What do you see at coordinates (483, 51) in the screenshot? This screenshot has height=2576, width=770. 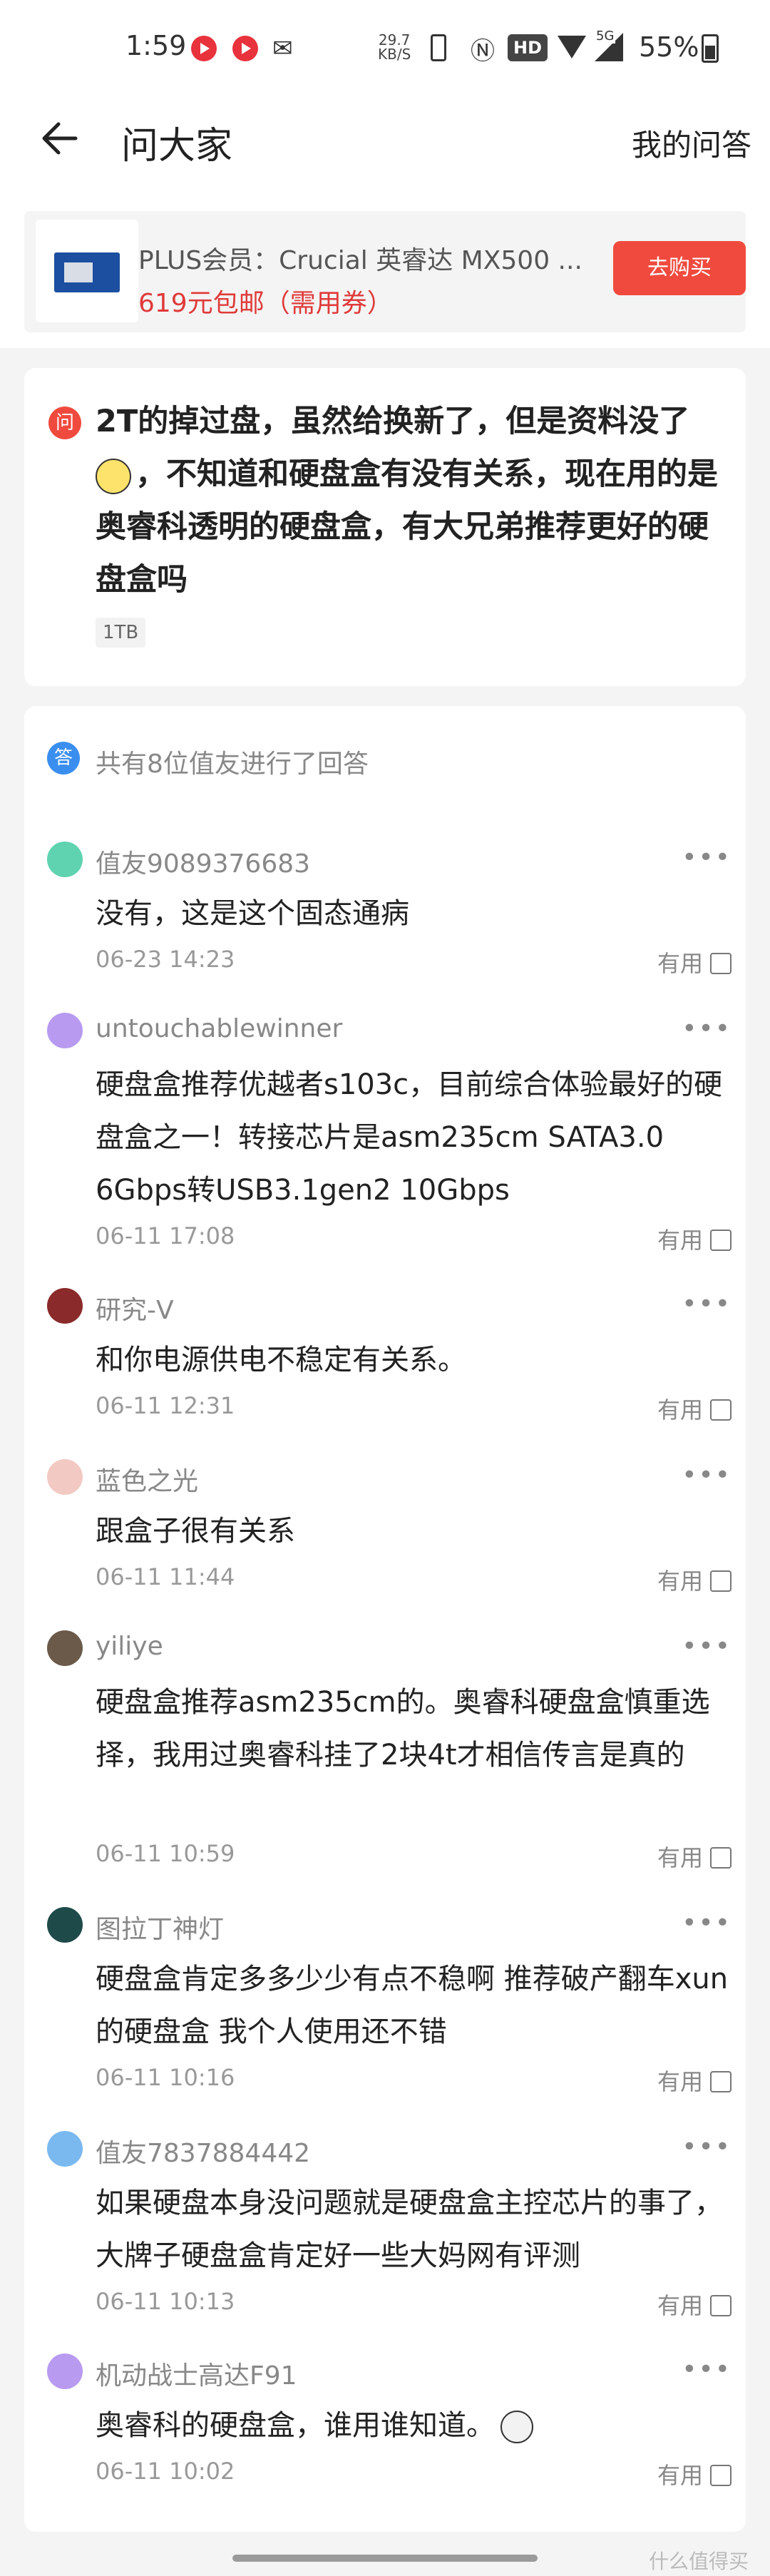 I see `nfc-icon: Ⓝ` at bounding box center [483, 51].